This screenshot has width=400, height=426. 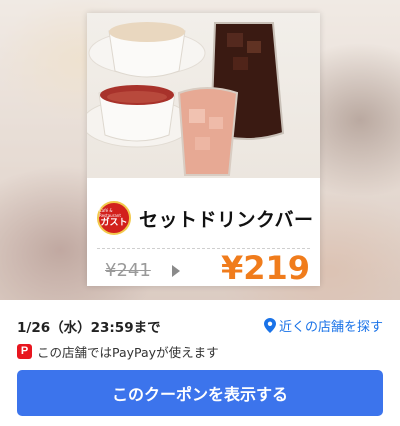 I want to click on expiry-text: 1/26（水）23:59まで, so click(x=89, y=328).